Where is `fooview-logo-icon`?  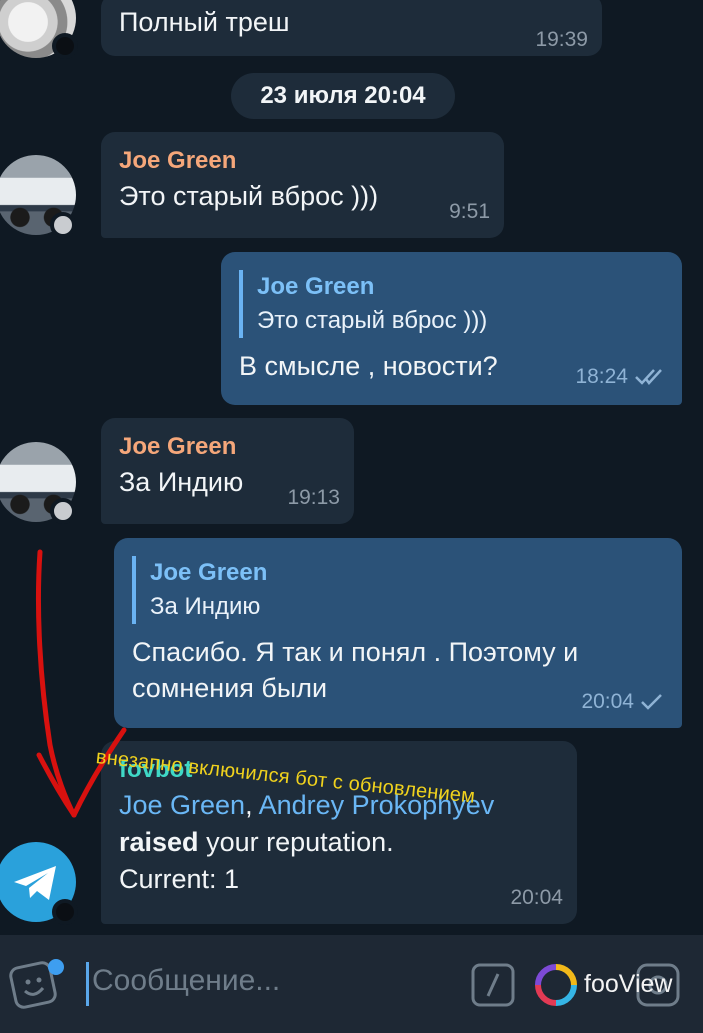 fooview-logo-icon is located at coordinates (556, 985).